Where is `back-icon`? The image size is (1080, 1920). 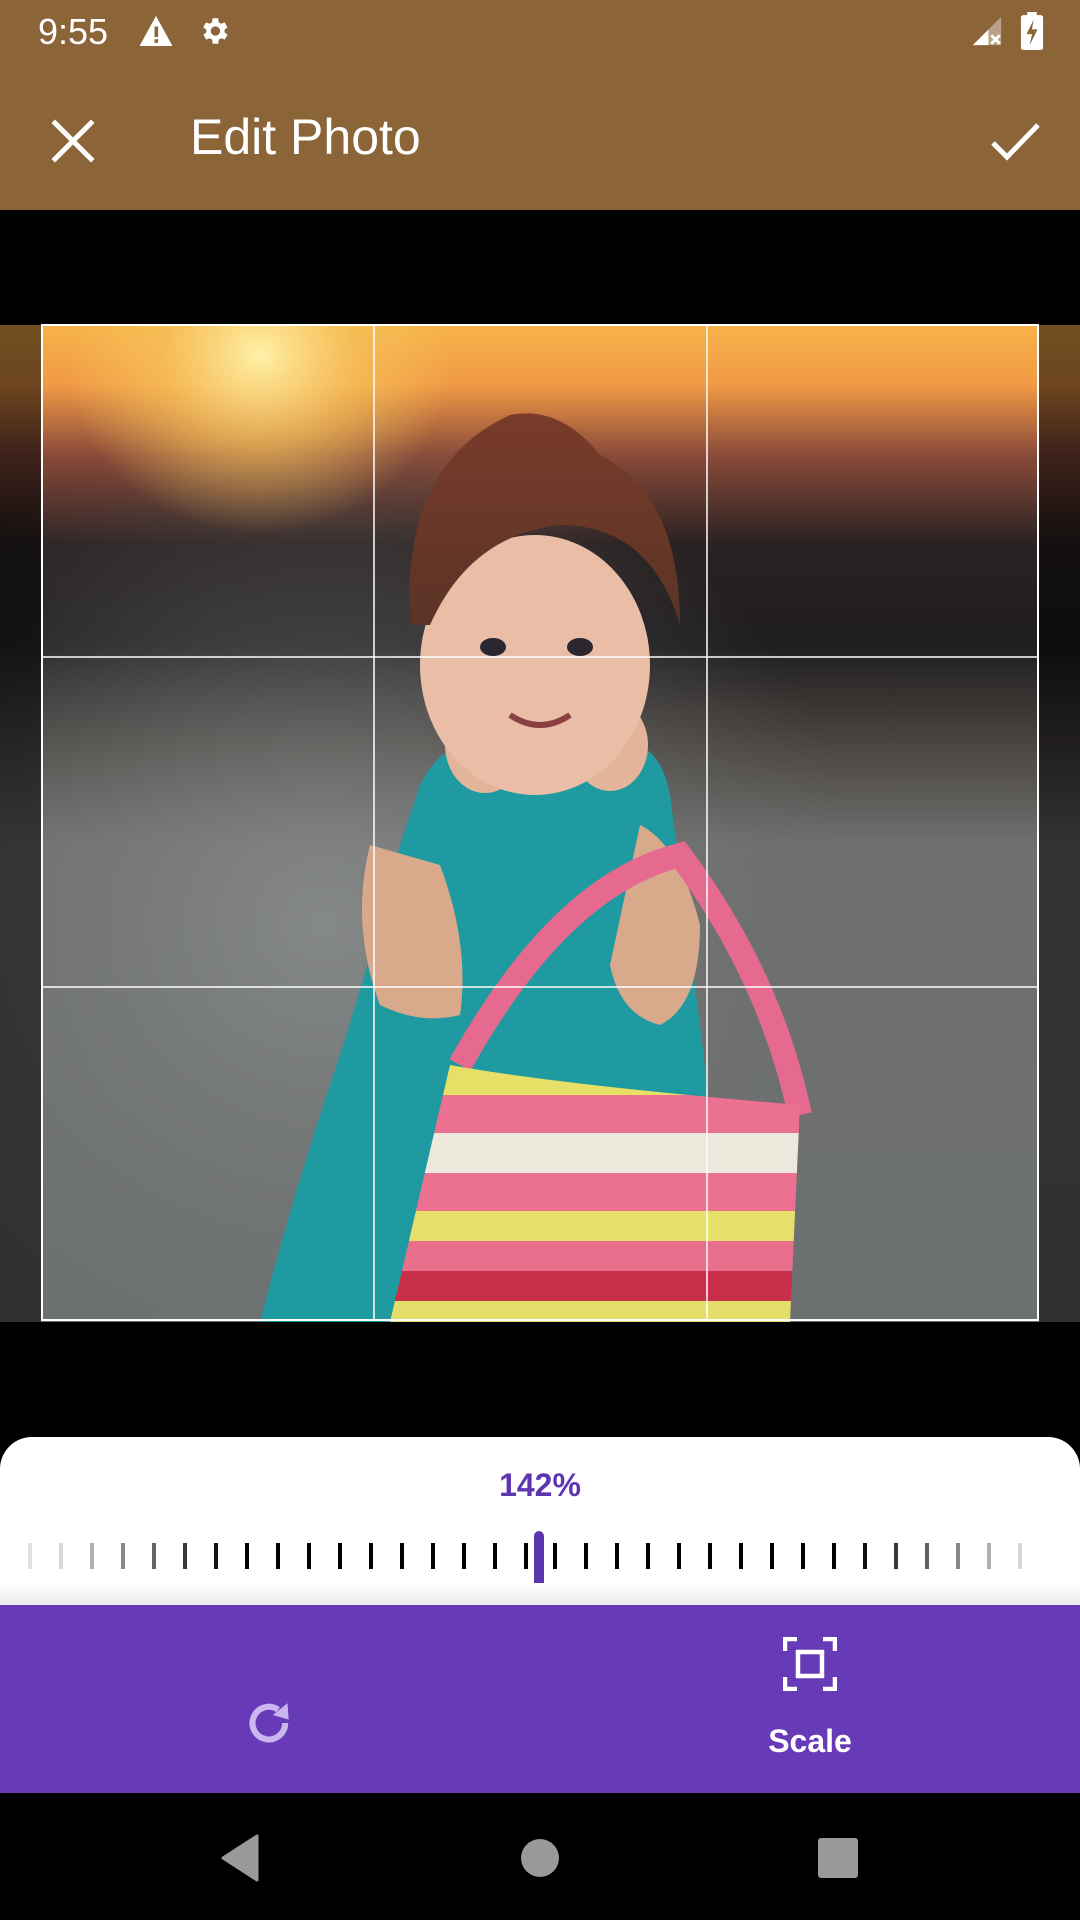
back-icon is located at coordinates (240, 1858).